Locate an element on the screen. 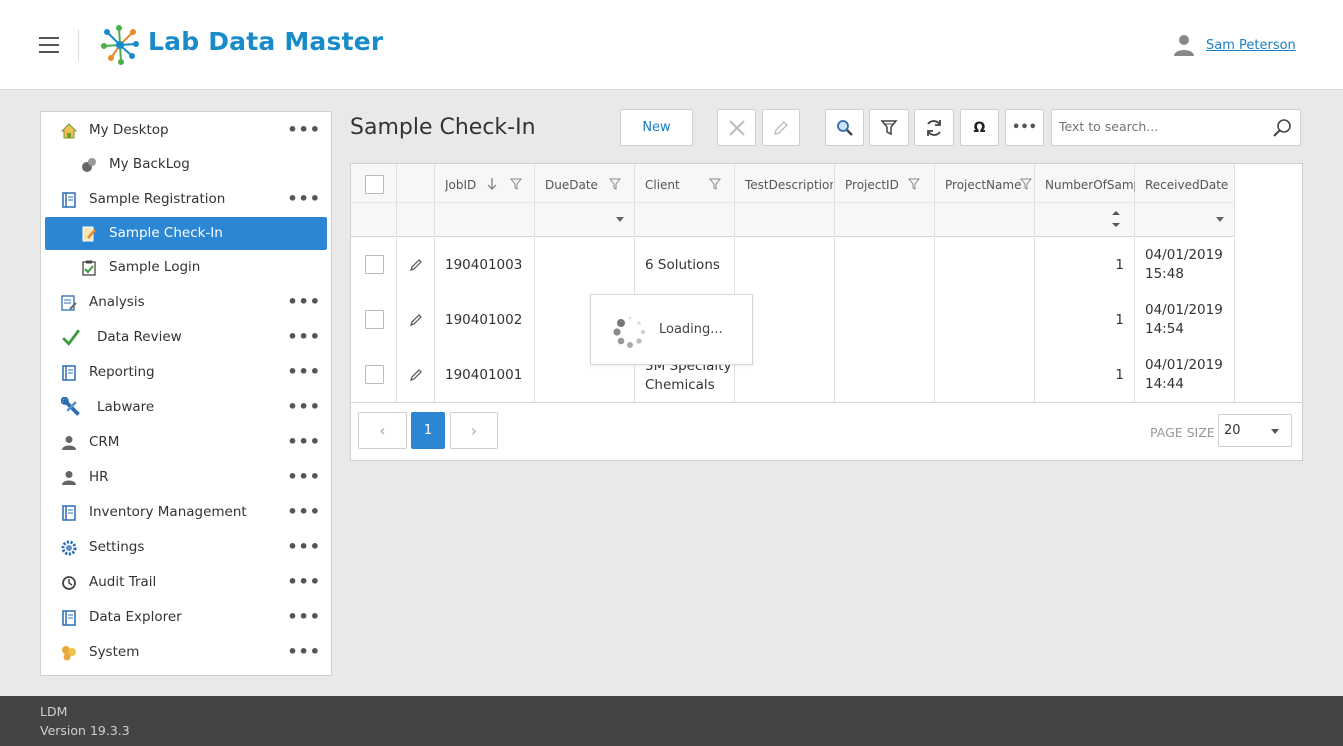 This screenshot has height=746, width=1343. filter-button is located at coordinates (889, 127).